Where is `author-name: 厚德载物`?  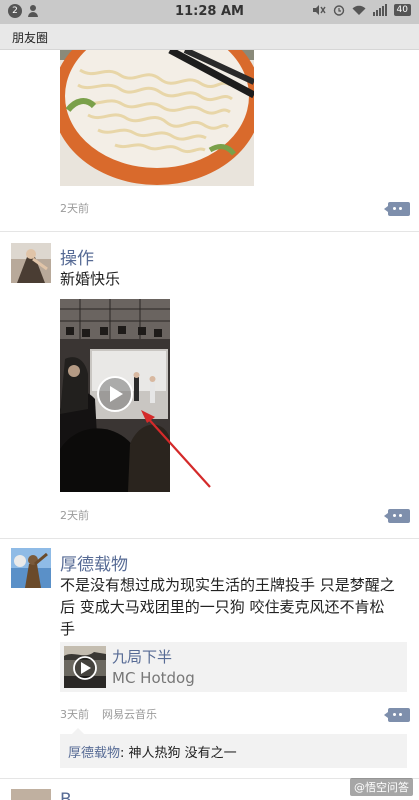
author-name: 厚德载物 is located at coordinates (94, 562).